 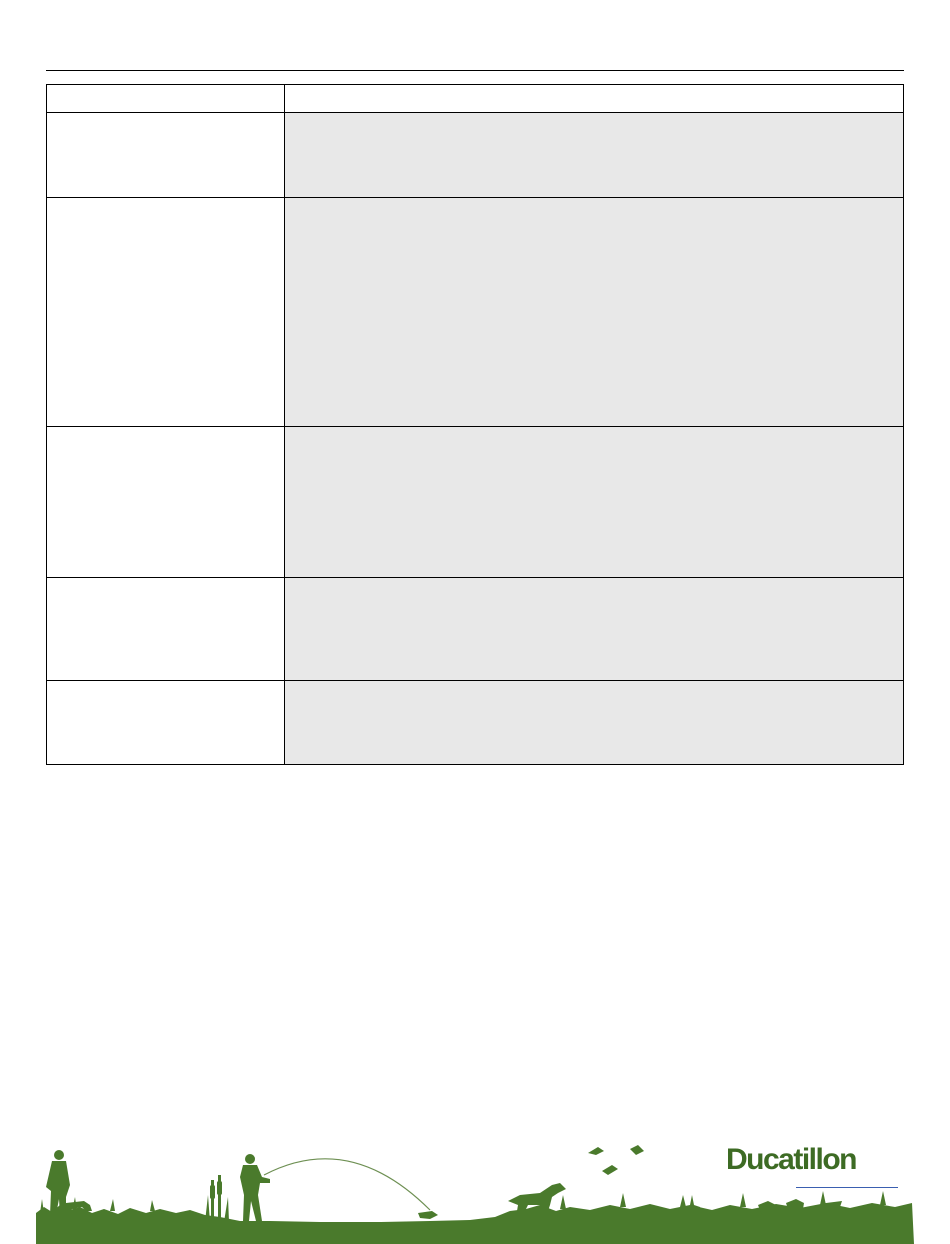 I want to click on top-divider, so click(x=475, y=70).